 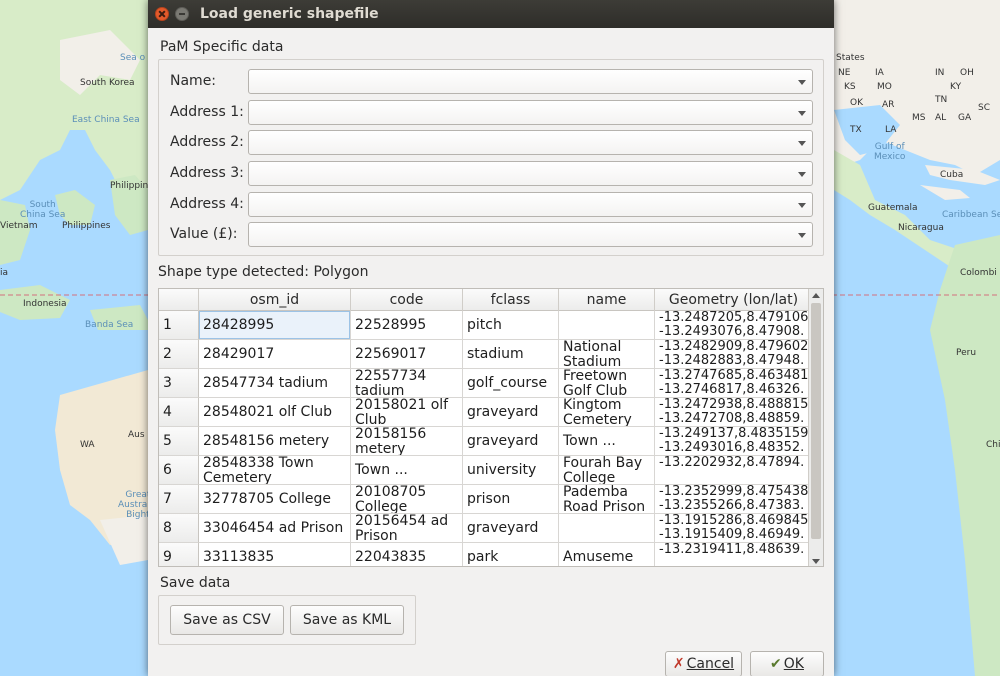 What do you see at coordinates (407, 499) in the screenshot?
I see `cell-code: 20108705 College` at bounding box center [407, 499].